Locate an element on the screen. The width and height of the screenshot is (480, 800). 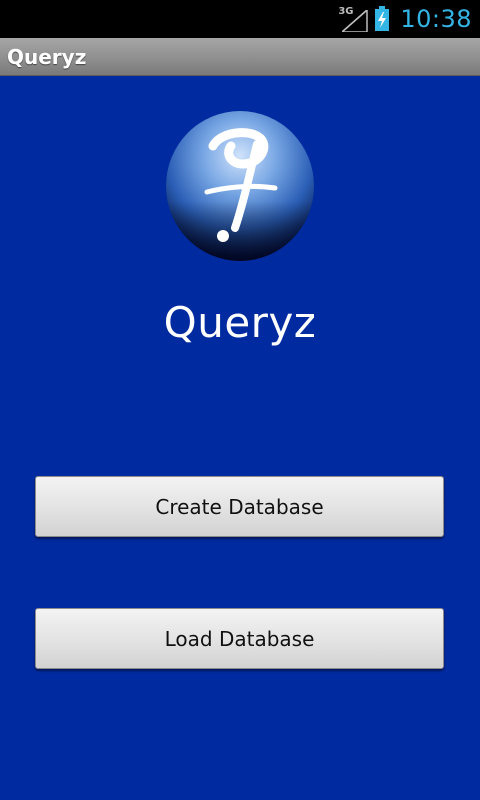
status-icons: 3G 10:38 is located at coordinates (405, 19).